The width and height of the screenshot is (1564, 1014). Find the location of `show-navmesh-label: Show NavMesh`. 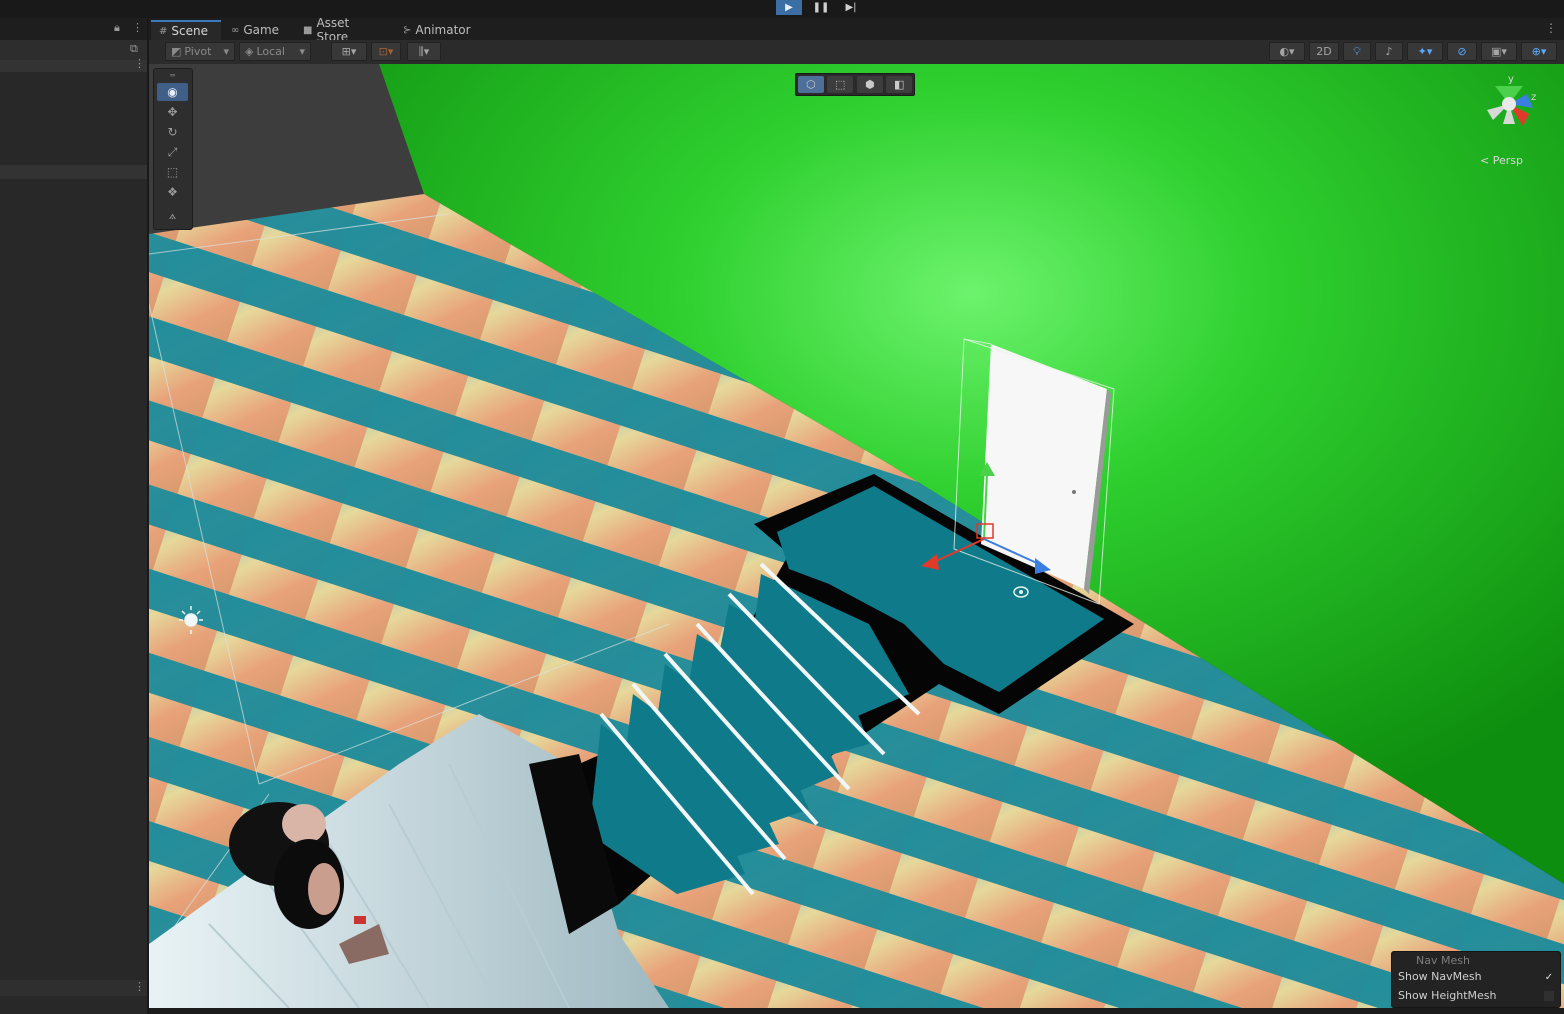

show-navmesh-label: Show NavMesh is located at coordinates (1440, 976).